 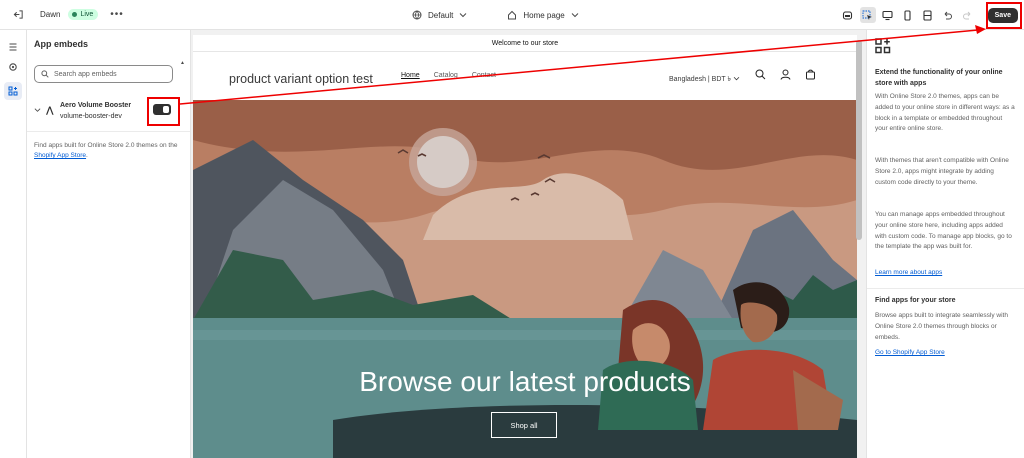 I want to click on find-apps-suffix: ., so click(x=87, y=155).